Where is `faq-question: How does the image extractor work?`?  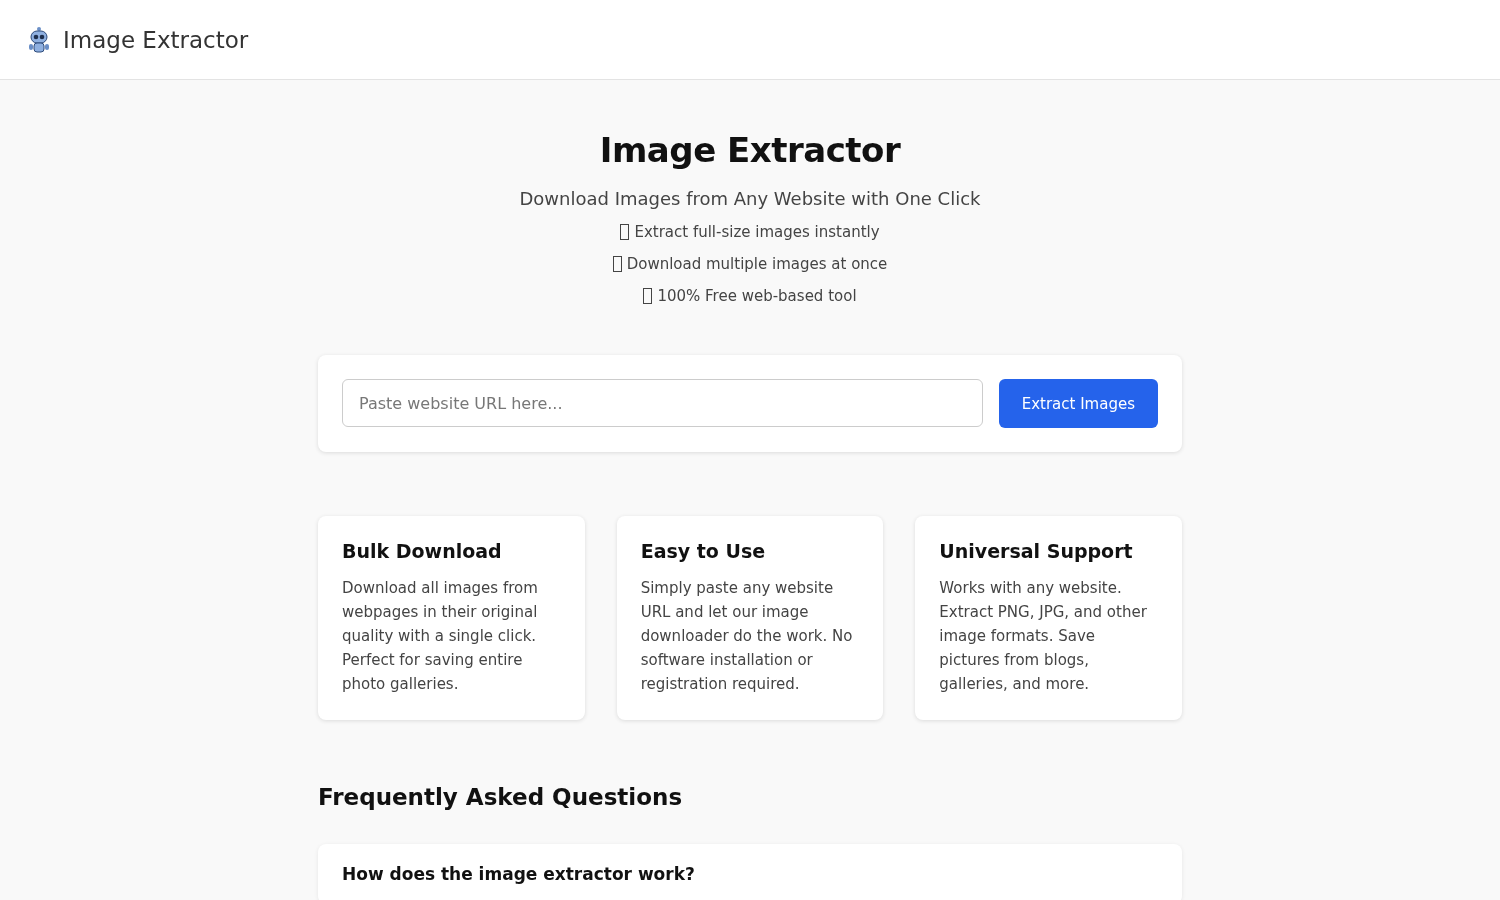 faq-question: How does the image extractor work? is located at coordinates (750, 874).